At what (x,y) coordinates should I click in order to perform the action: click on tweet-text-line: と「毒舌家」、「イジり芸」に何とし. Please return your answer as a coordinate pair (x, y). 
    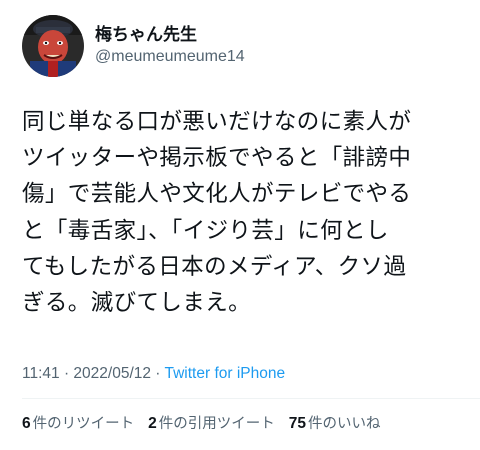
    Looking at the image, I should click on (205, 230).